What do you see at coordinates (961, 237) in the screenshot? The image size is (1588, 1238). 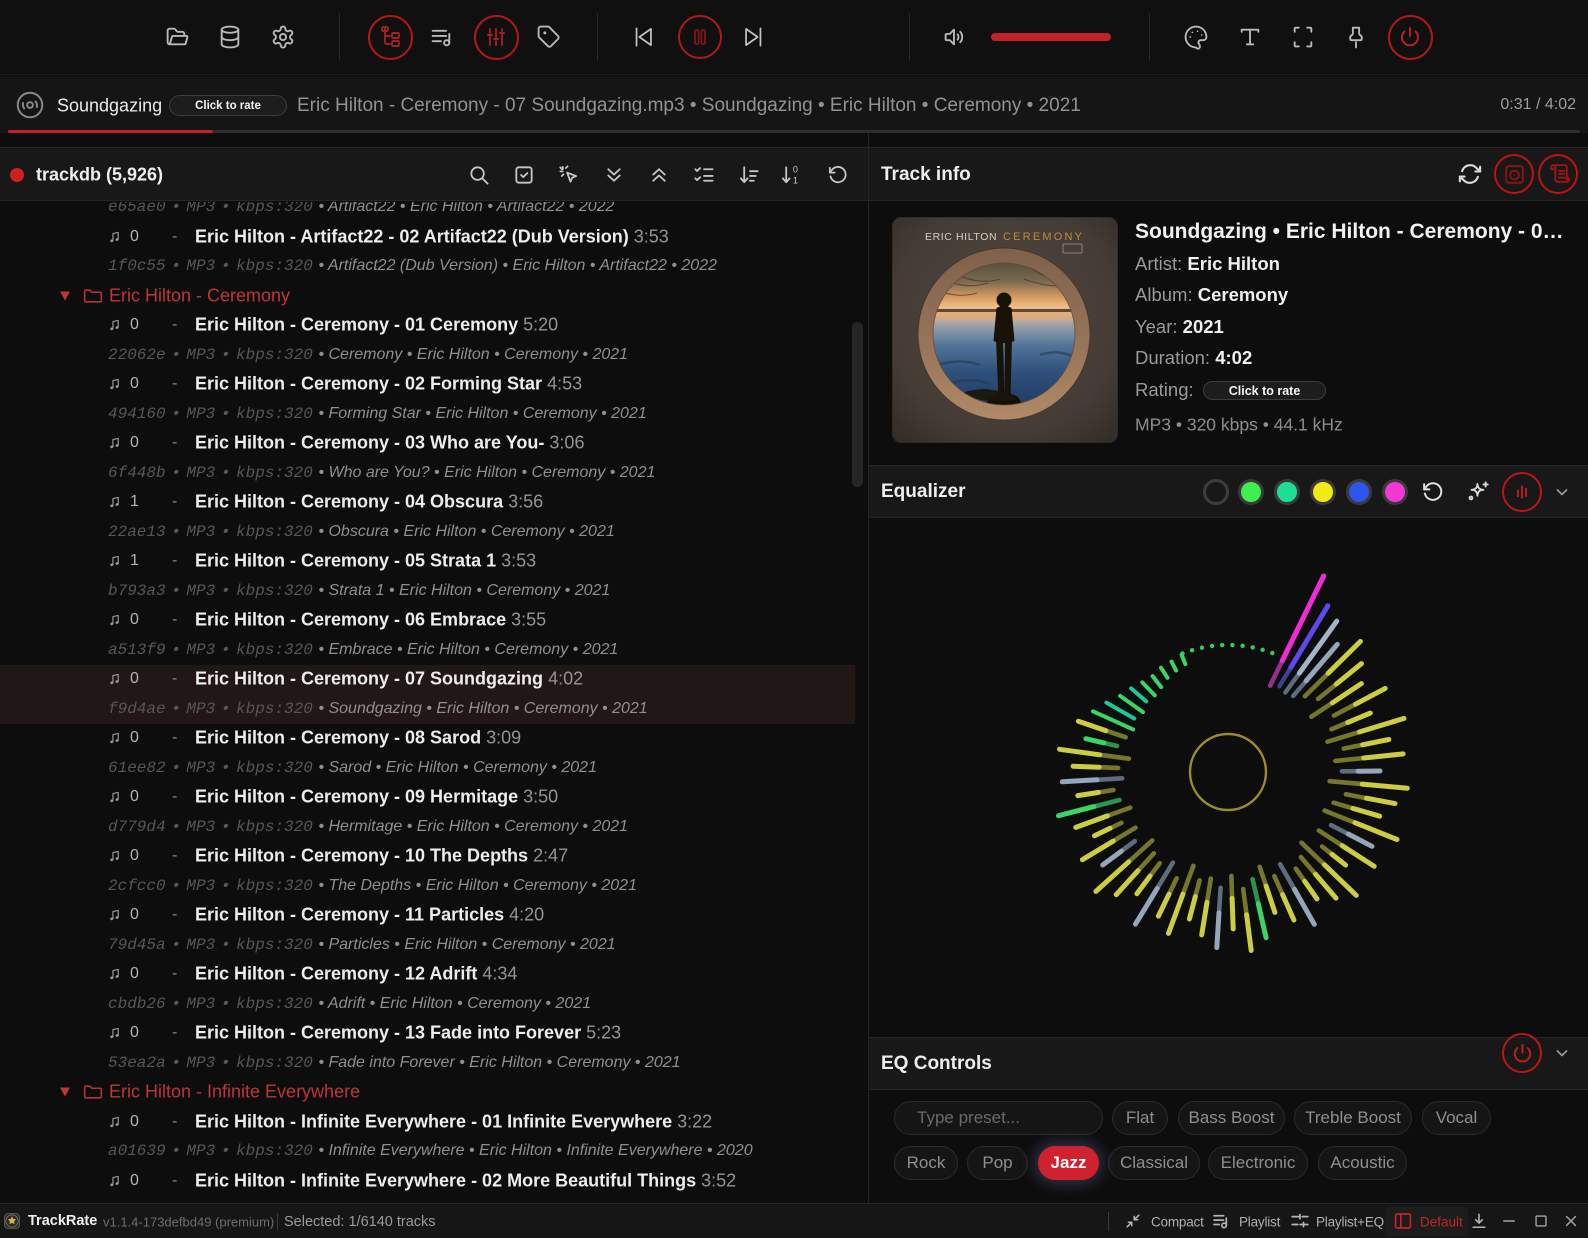 I see `svg-text: ERIC HILTON` at bounding box center [961, 237].